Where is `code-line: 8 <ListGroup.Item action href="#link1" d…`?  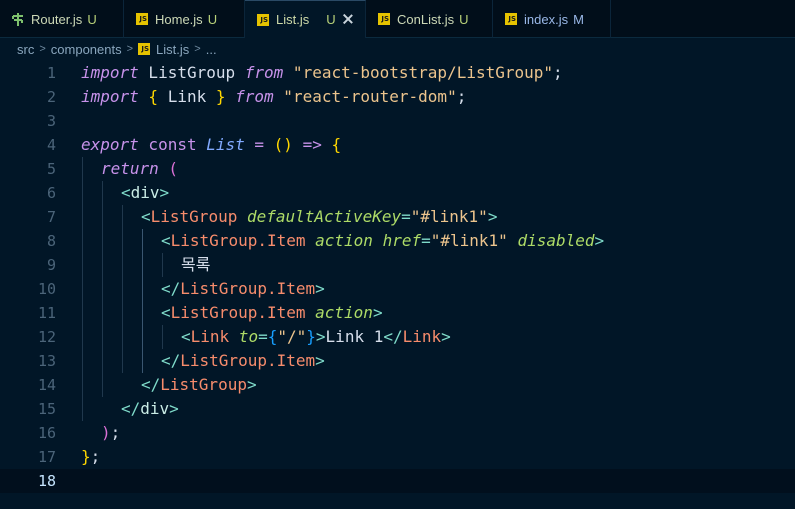
code-line: 8 <ListGroup.Item action href="#link1" d… is located at coordinates (397, 241).